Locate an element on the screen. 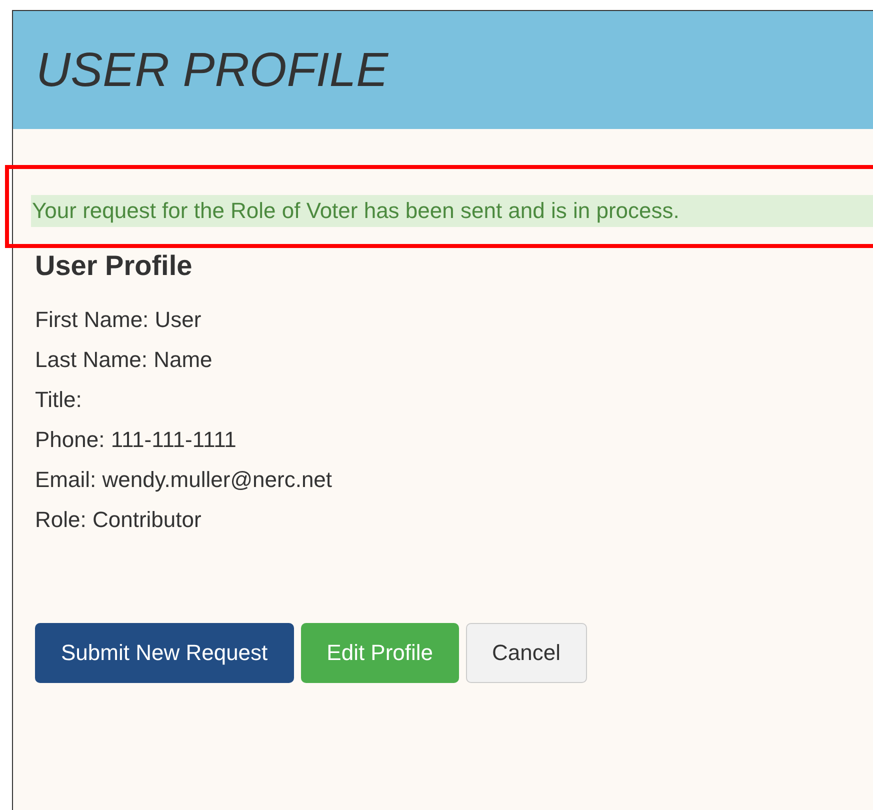 This screenshot has height=810, width=873. profile-field: First Name: User is located at coordinates (454, 320).